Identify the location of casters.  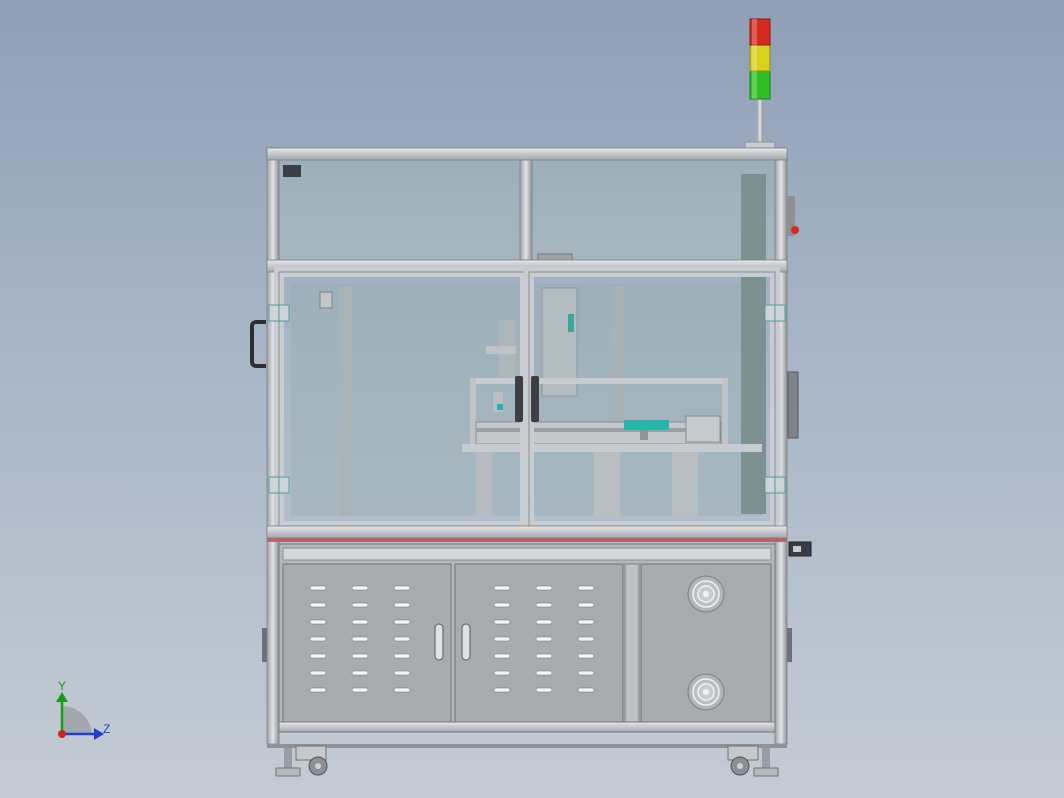
(527, 760).